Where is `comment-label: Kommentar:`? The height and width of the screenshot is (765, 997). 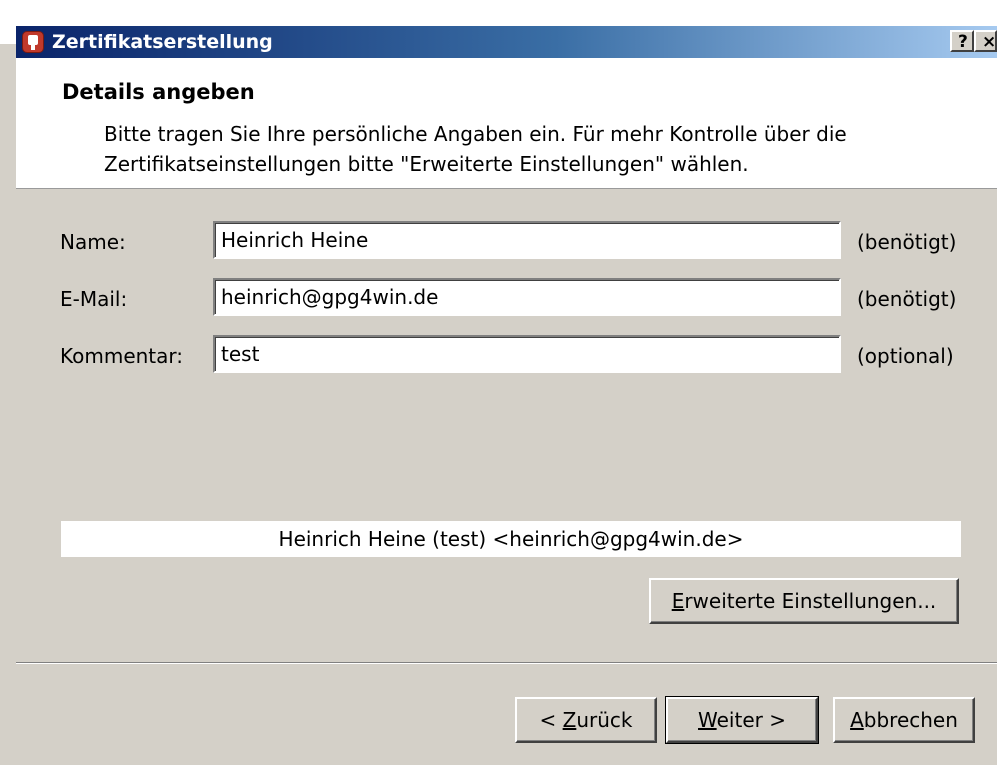
comment-label: Kommentar: is located at coordinates (122, 356).